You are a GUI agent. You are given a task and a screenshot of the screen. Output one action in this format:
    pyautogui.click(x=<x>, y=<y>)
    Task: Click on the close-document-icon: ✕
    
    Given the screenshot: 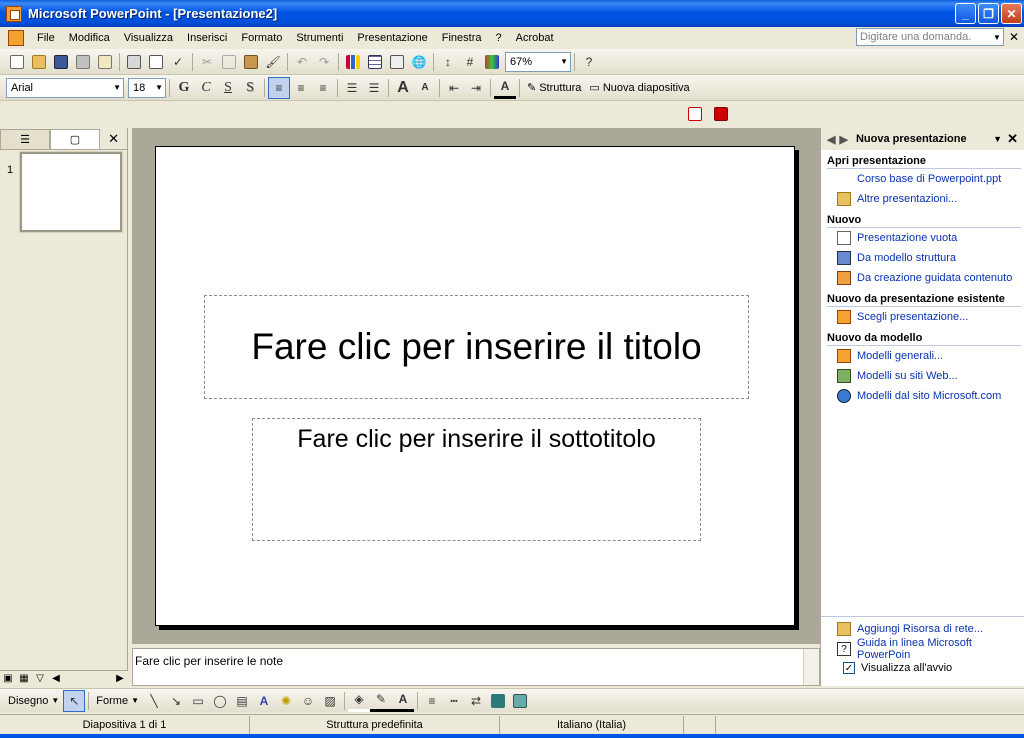 What is the action you would take?
    pyautogui.click(x=1014, y=37)
    